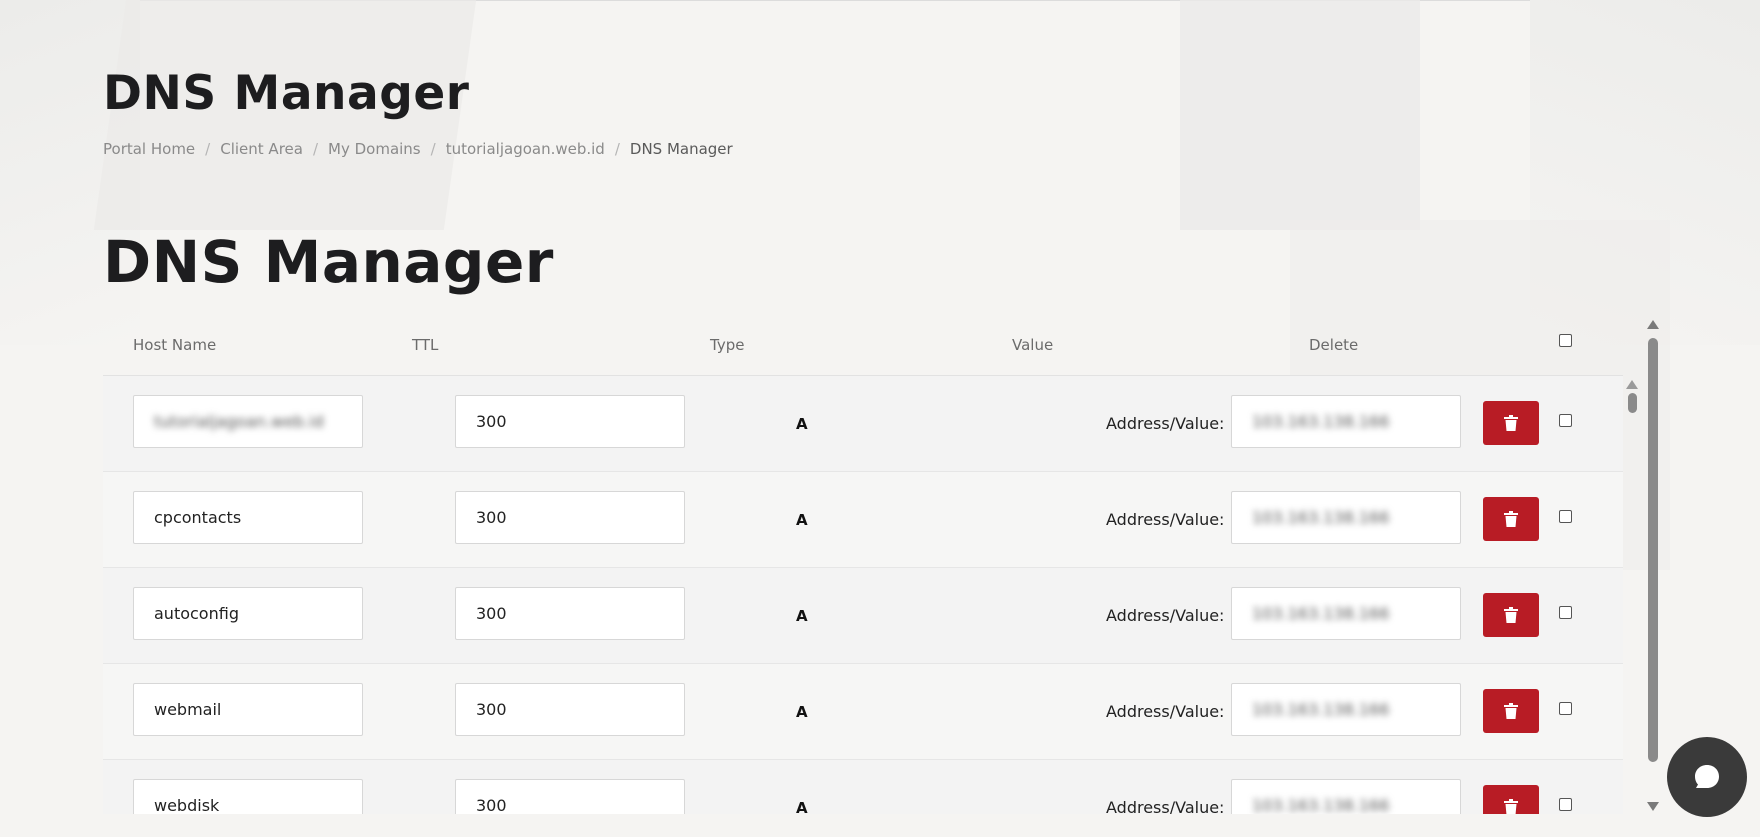 This screenshot has height=837, width=1760. Describe the element at coordinates (328, 262) in the screenshot. I see `section-title: DNS Manager` at that location.